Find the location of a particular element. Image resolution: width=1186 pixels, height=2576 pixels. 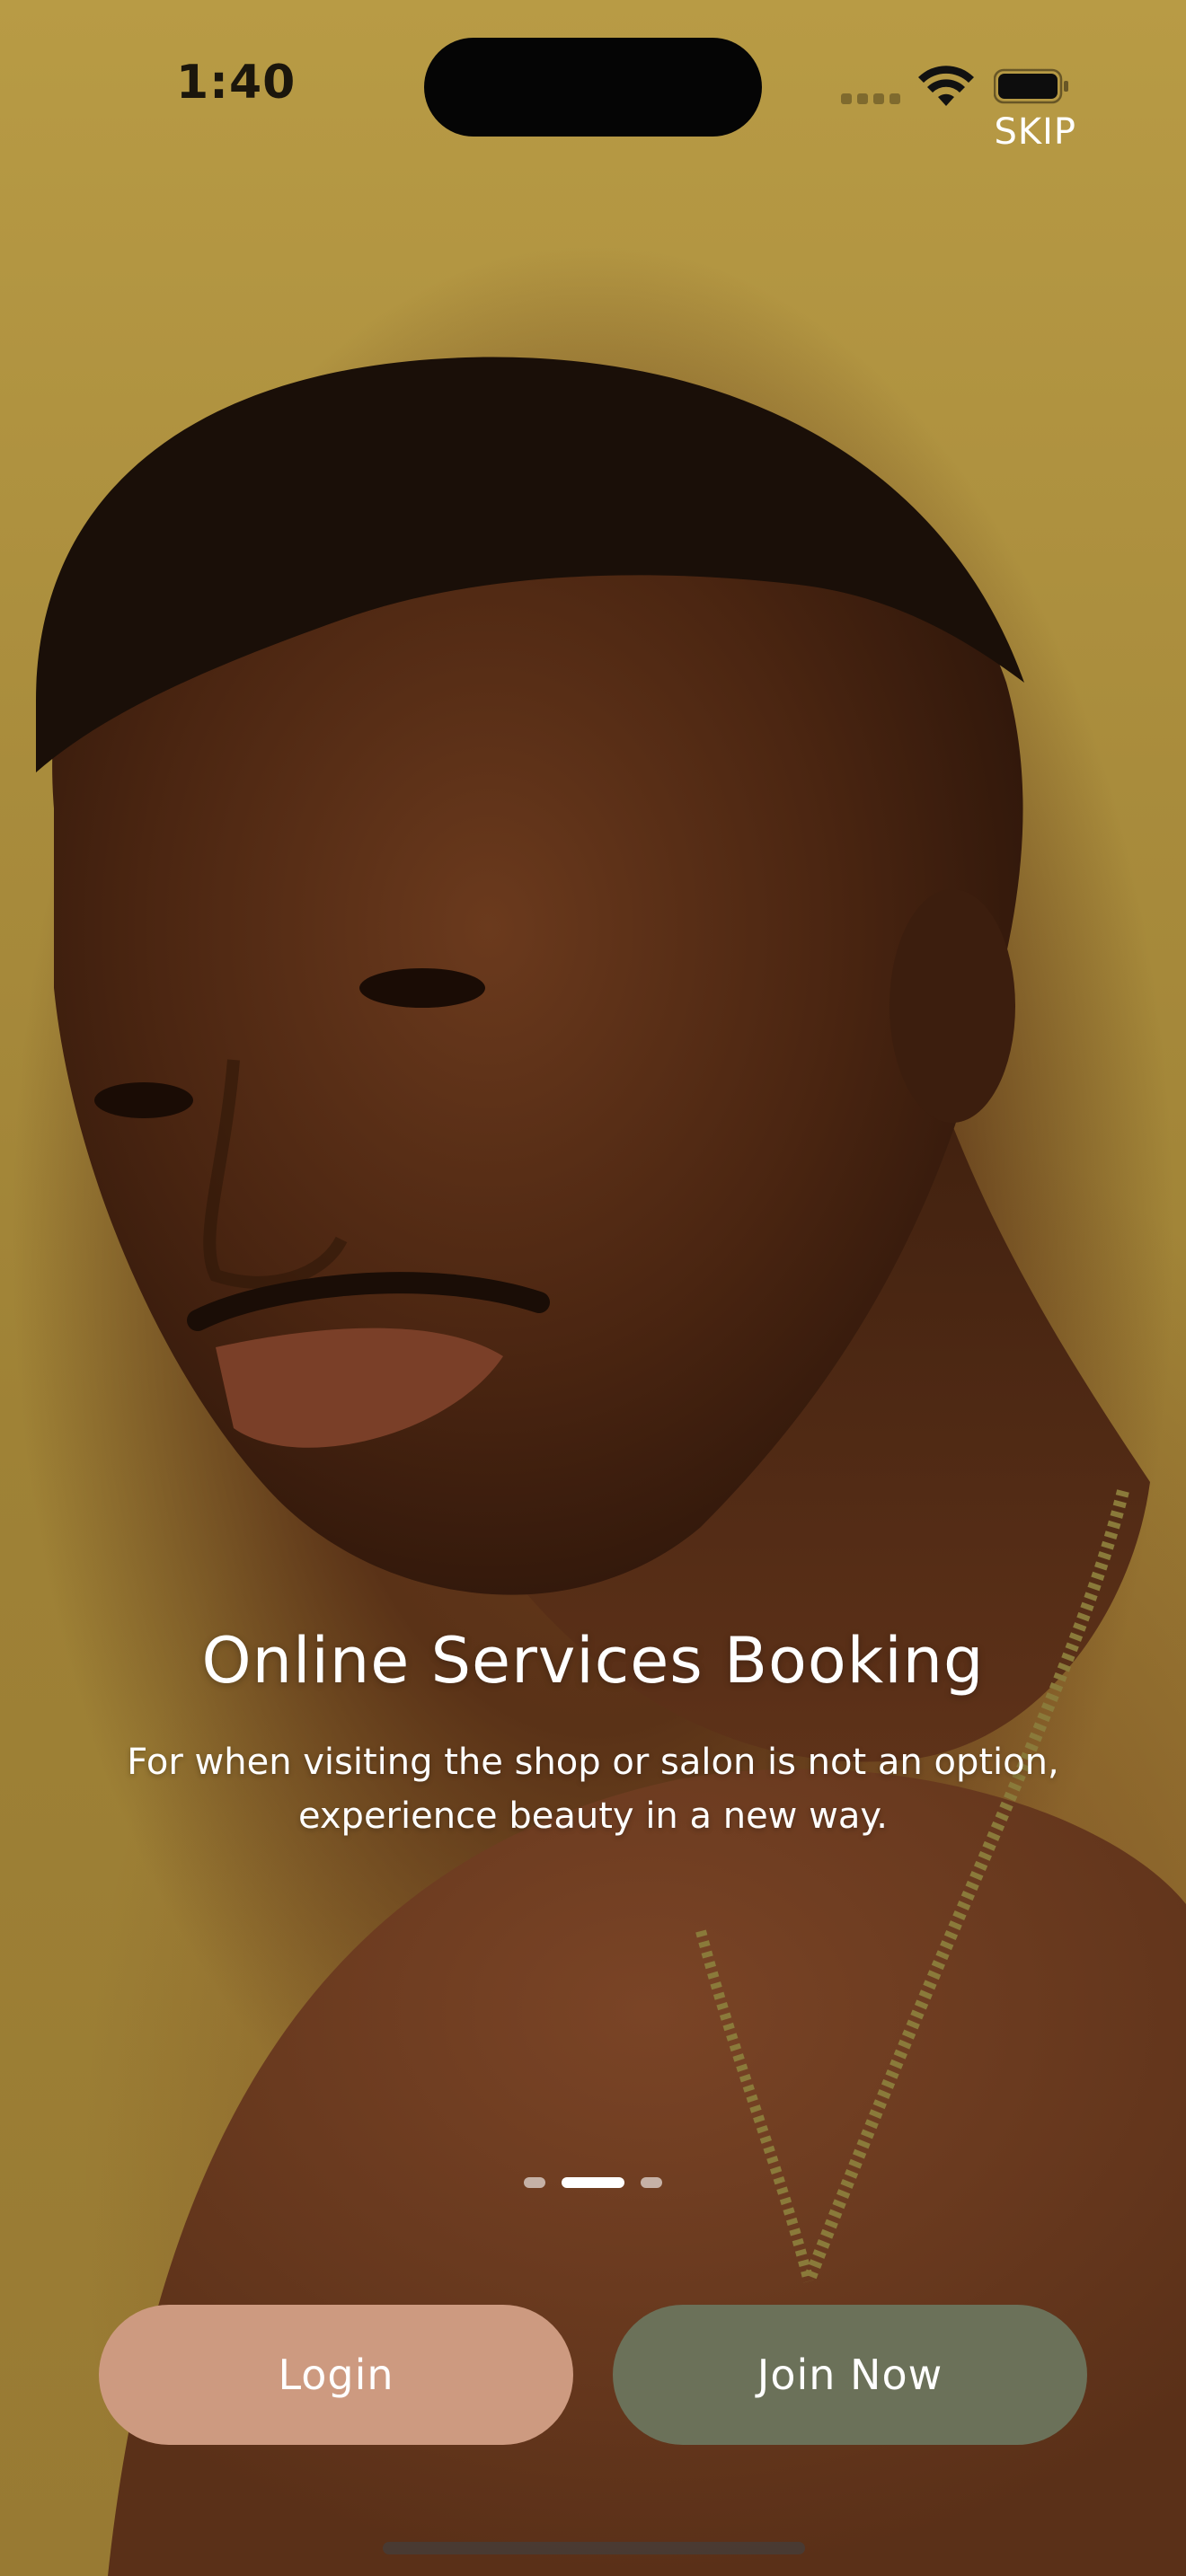

wifi-icon is located at coordinates (946, 86).